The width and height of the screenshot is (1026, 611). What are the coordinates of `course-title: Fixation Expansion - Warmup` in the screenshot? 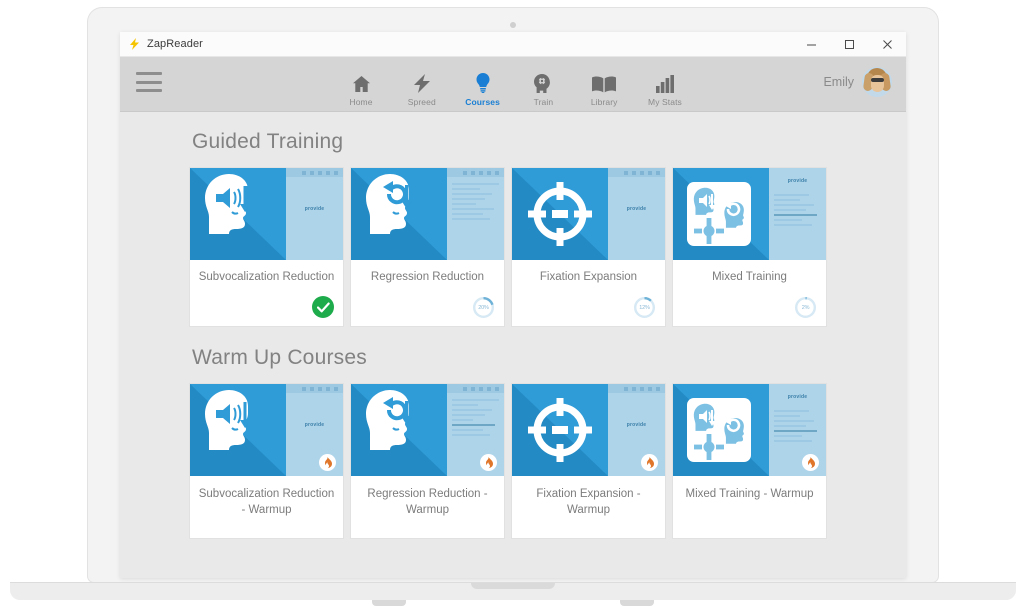 It's located at (588, 502).